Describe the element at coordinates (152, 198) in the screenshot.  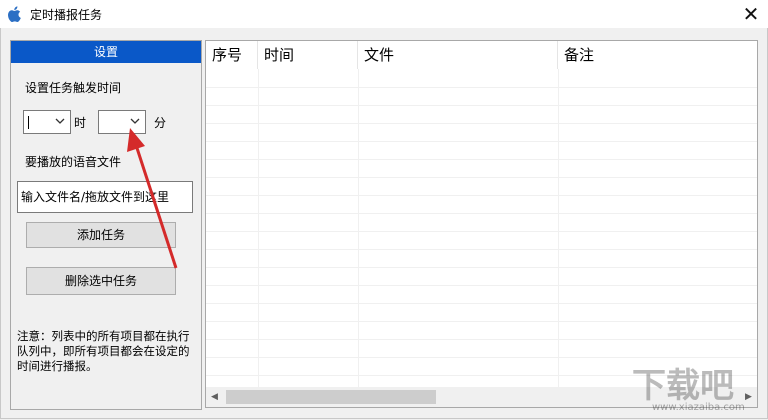
I see `annotation-arrow-icon` at that location.